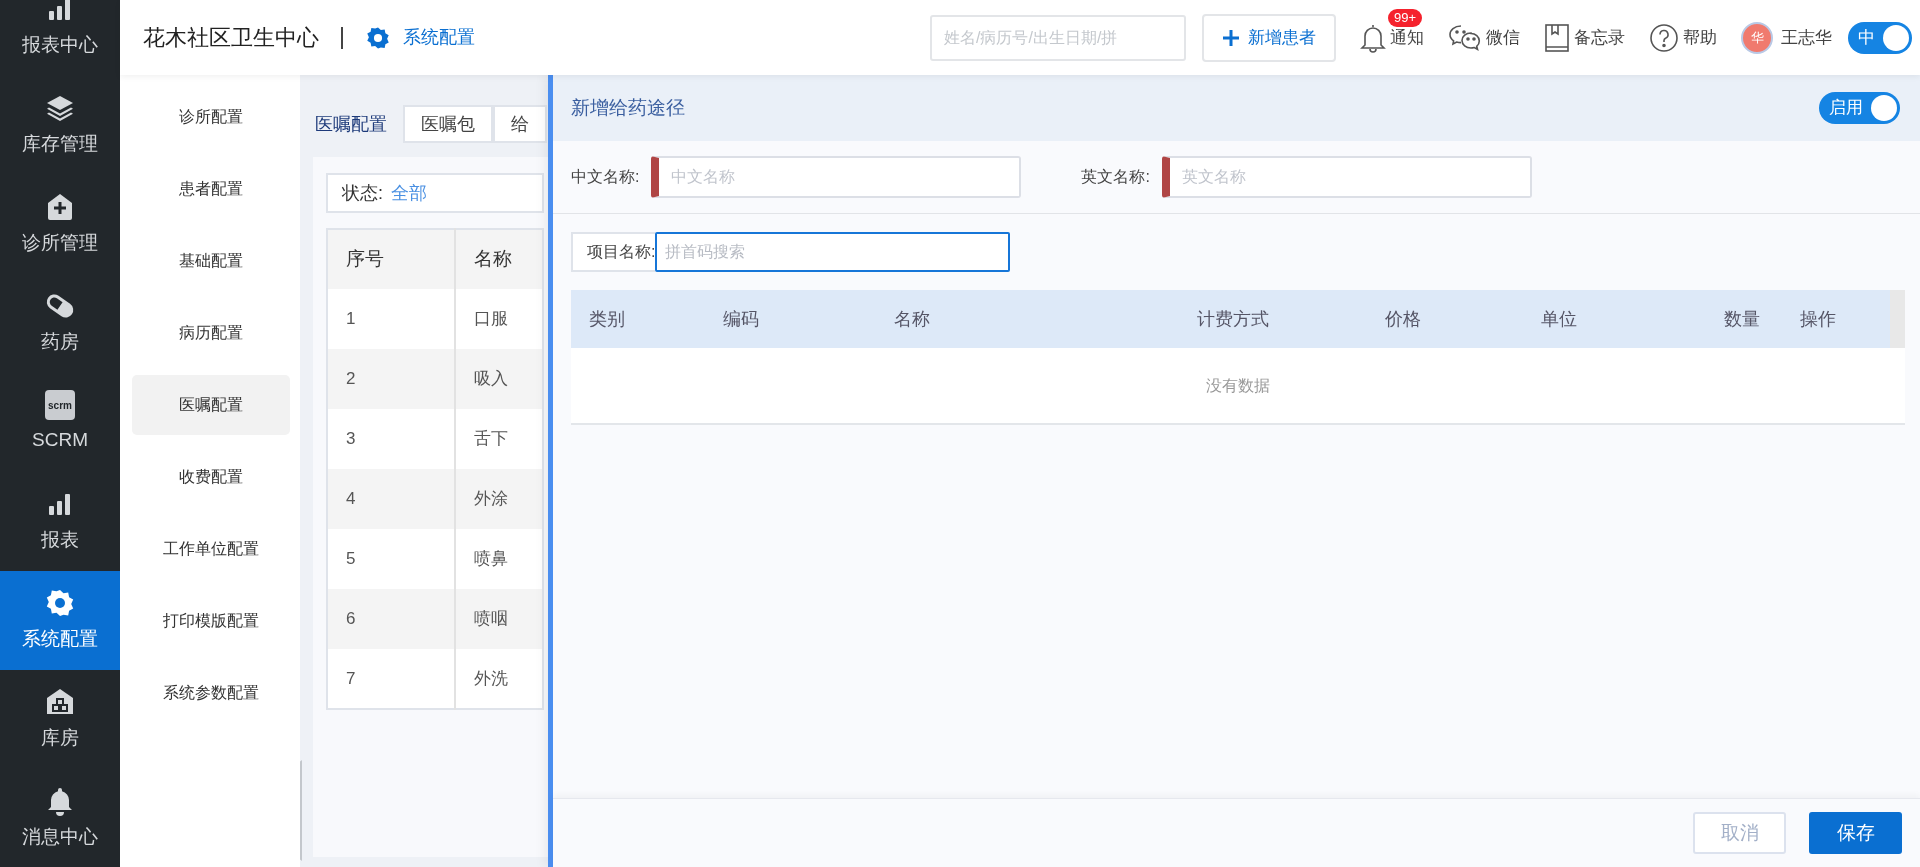 The width and height of the screenshot is (1920, 867). I want to click on field-label: 英文名称:, so click(1115, 177).